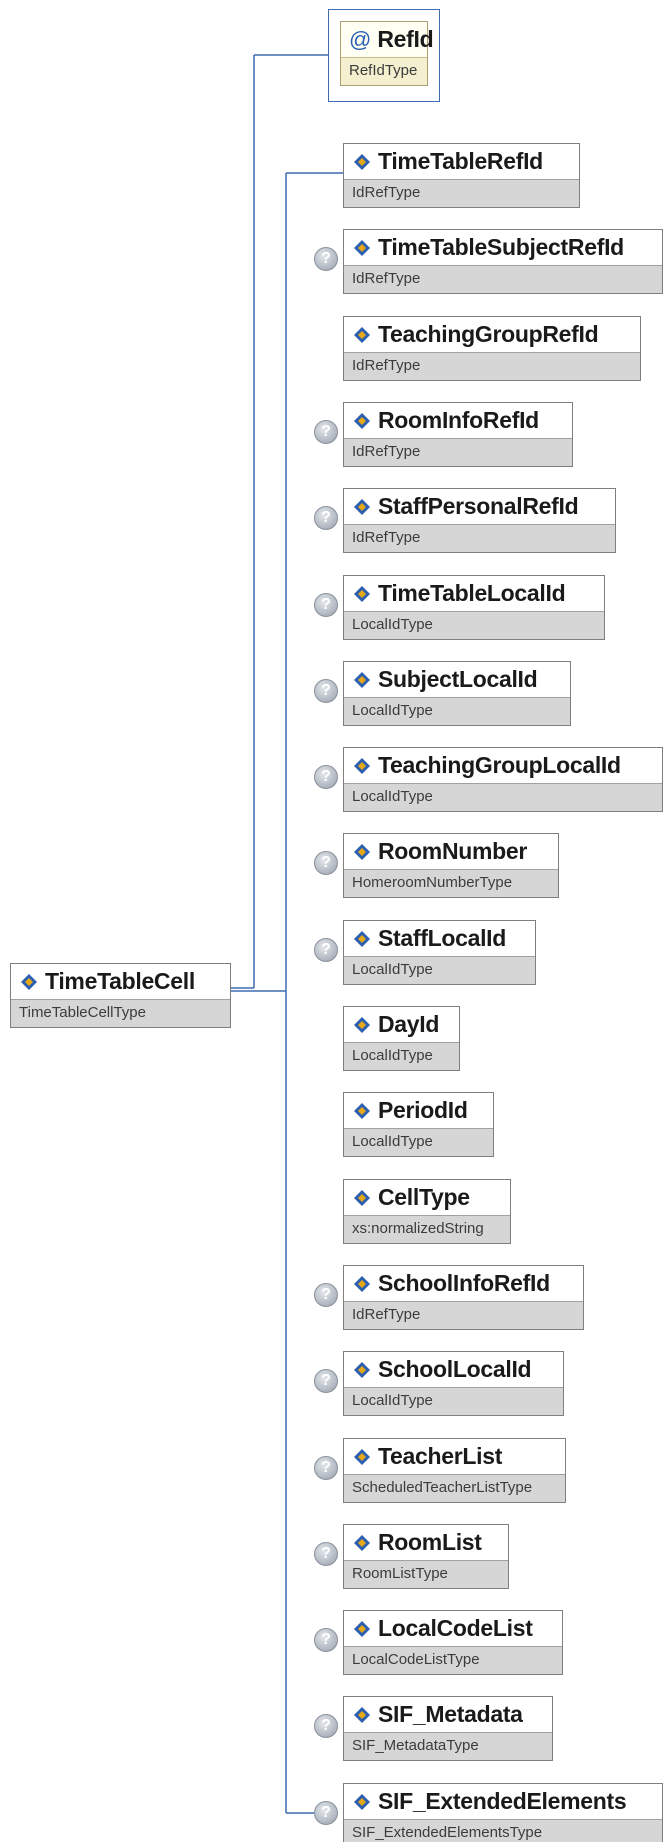  Describe the element at coordinates (448, 1746) in the screenshot. I see `element-type: SIF_MetadataType` at that location.